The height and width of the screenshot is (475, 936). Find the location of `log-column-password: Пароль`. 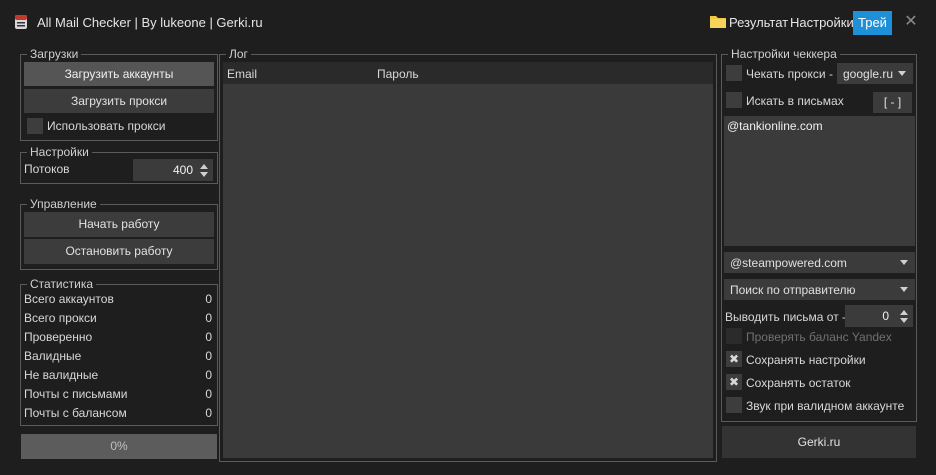

log-column-password: Пароль is located at coordinates (398, 74).